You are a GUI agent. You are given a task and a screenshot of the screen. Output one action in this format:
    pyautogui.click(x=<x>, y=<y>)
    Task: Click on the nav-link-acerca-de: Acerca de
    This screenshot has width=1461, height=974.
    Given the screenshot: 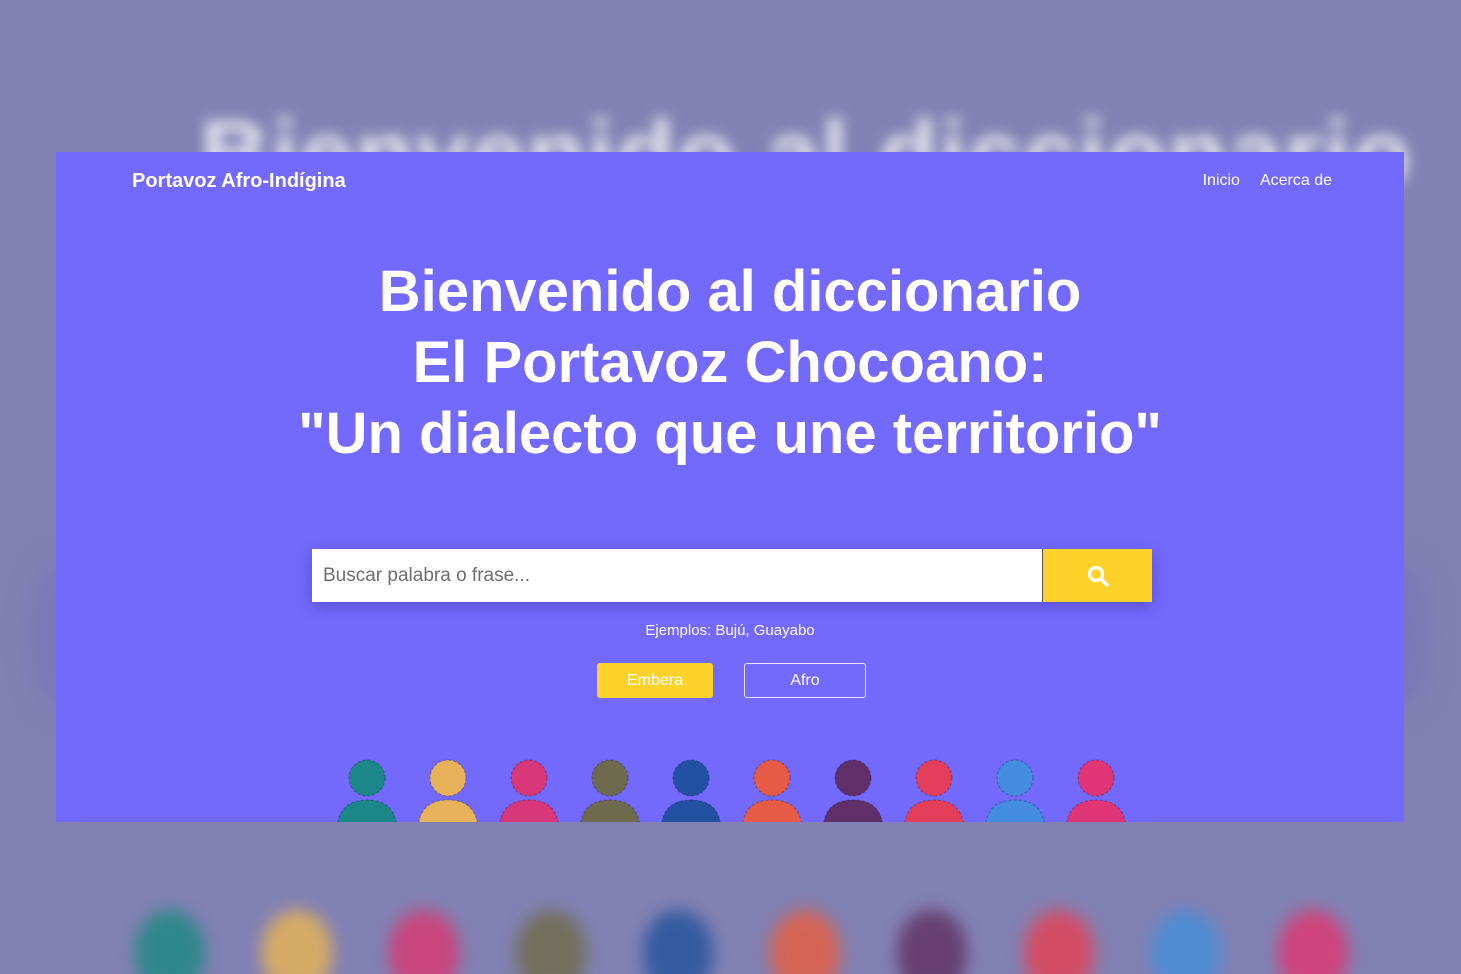 What is the action you would take?
    pyautogui.click(x=1296, y=181)
    